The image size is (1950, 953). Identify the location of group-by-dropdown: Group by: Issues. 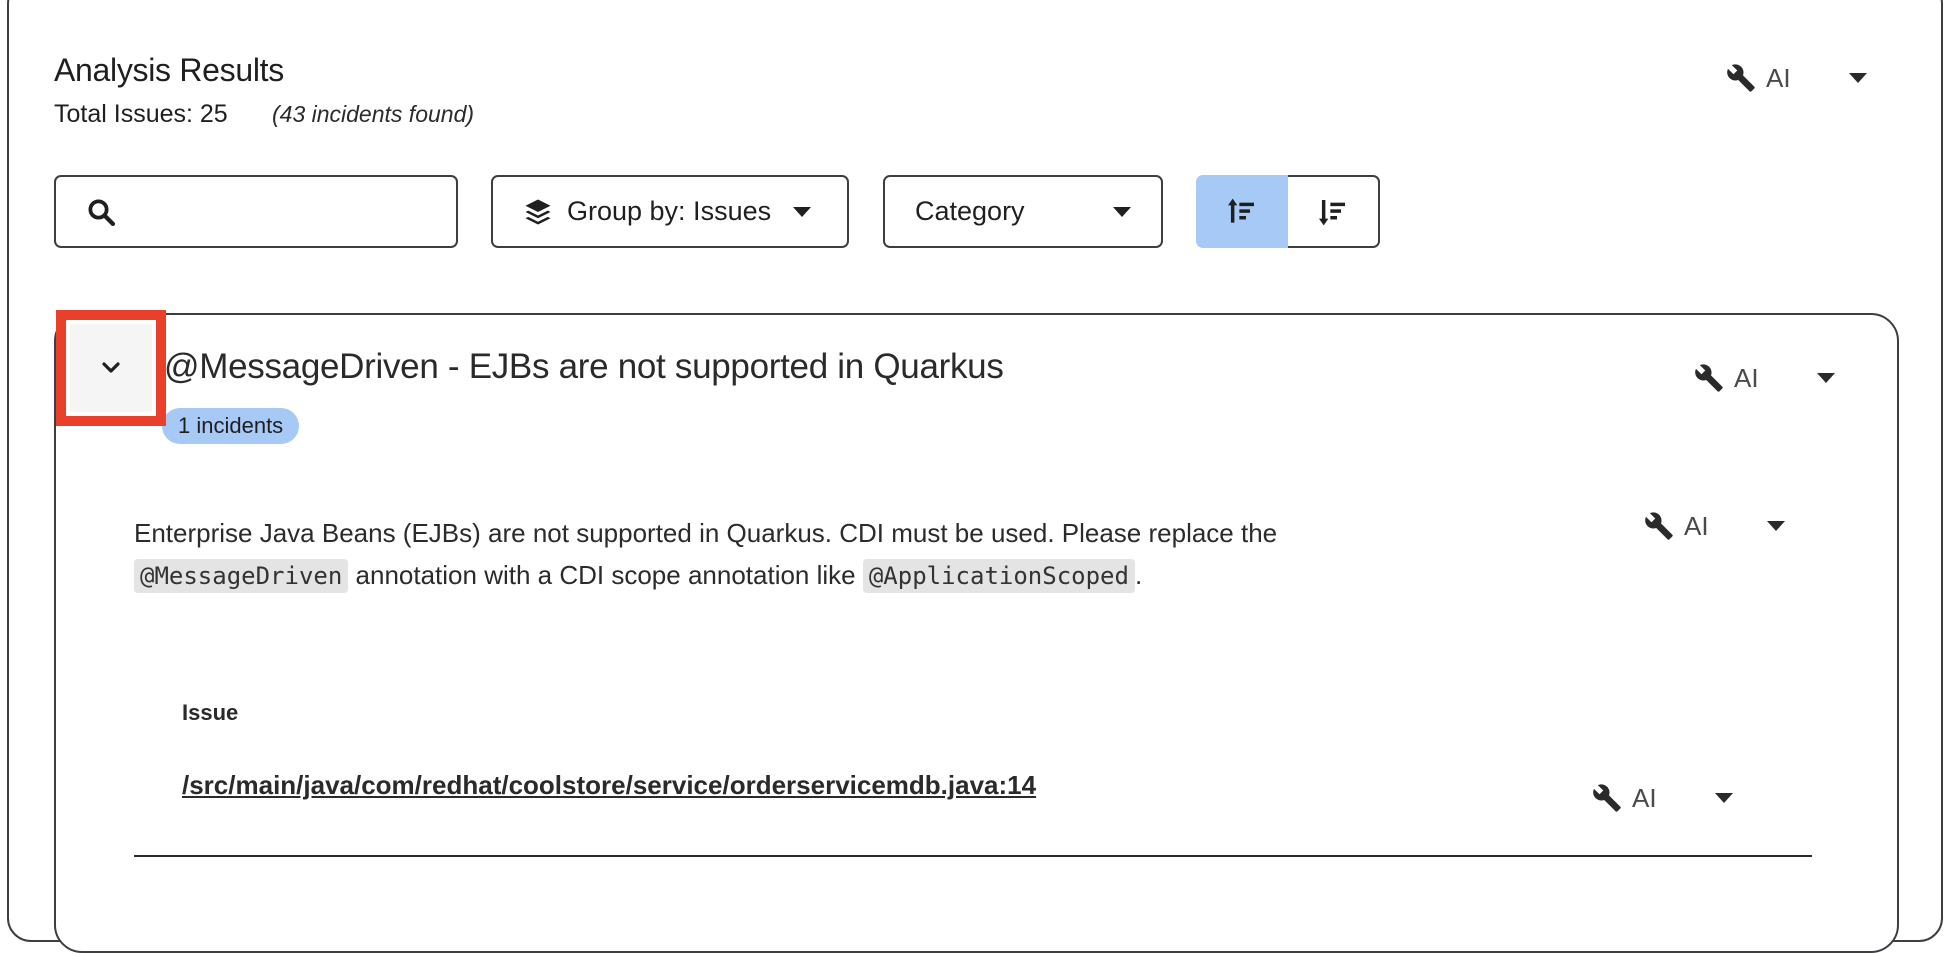
(670, 211).